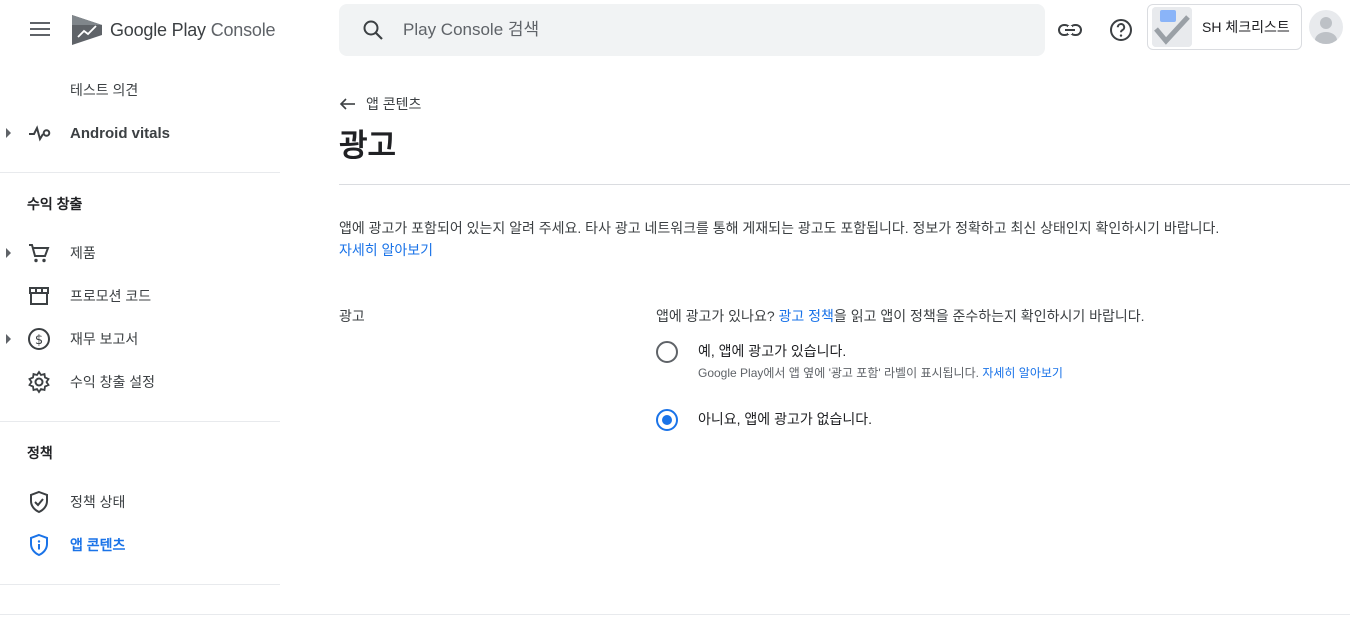 The width and height of the screenshot is (1350, 618). I want to click on menu-icon, so click(40, 30).